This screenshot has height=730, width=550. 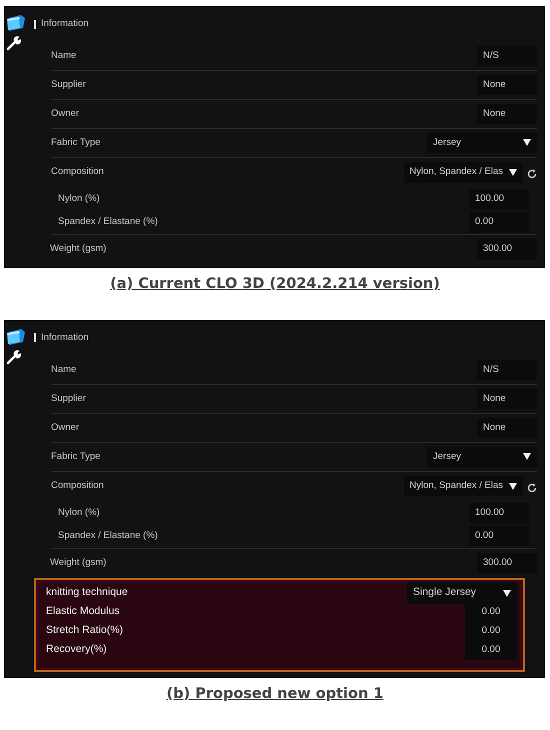 What do you see at coordinates (83, 612) in the screenshot?
I see `field-label: Elastic Modulus` at bounding box center [83, 612].